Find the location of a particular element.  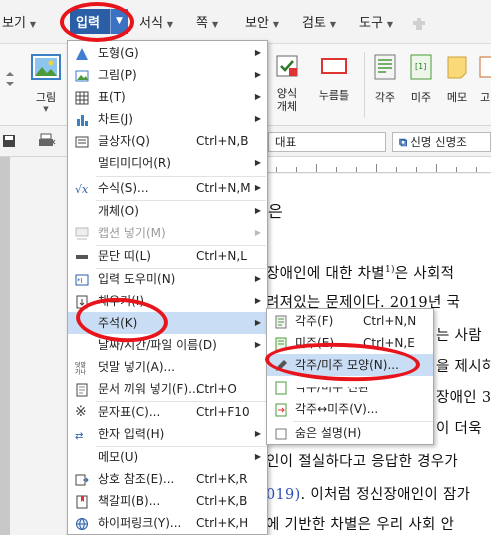

menu-item-datetime: 날짜/시간/파일 이름(D) ▶ is located at coordinates (167, 345).